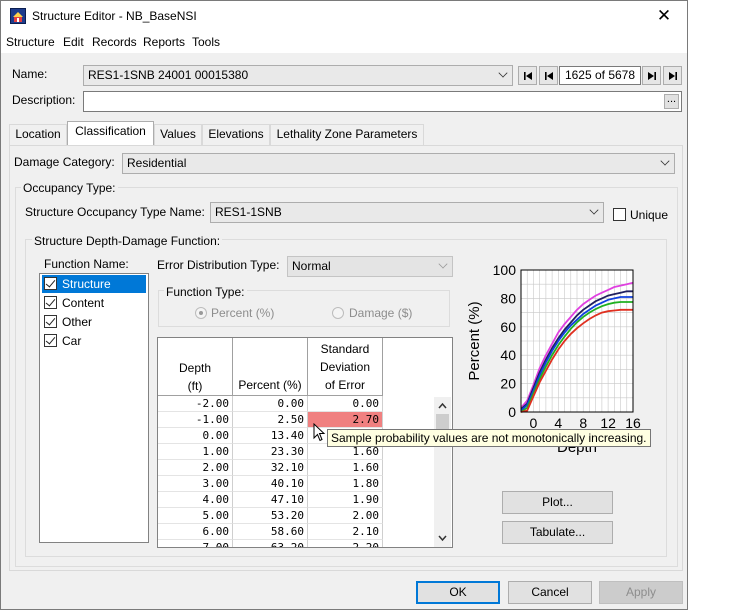 Image resolution: width=752 pixels, height=610 pixels. I want to click on y-tick-label: 100, so click(505, 270).